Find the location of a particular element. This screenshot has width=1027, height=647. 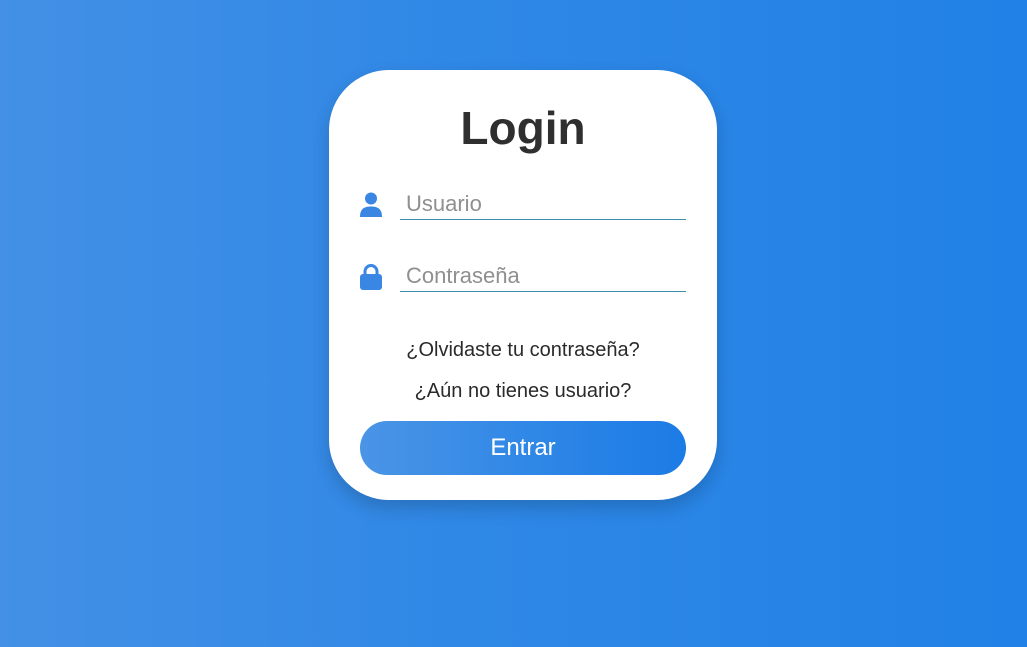

login-submit-button: Entrar is located at coordinates (523, 448).